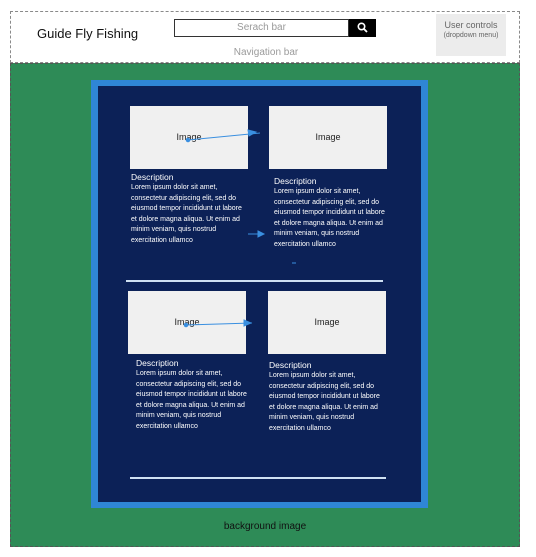  I want to click on user-controls-label: User controls, so click(471, 25).